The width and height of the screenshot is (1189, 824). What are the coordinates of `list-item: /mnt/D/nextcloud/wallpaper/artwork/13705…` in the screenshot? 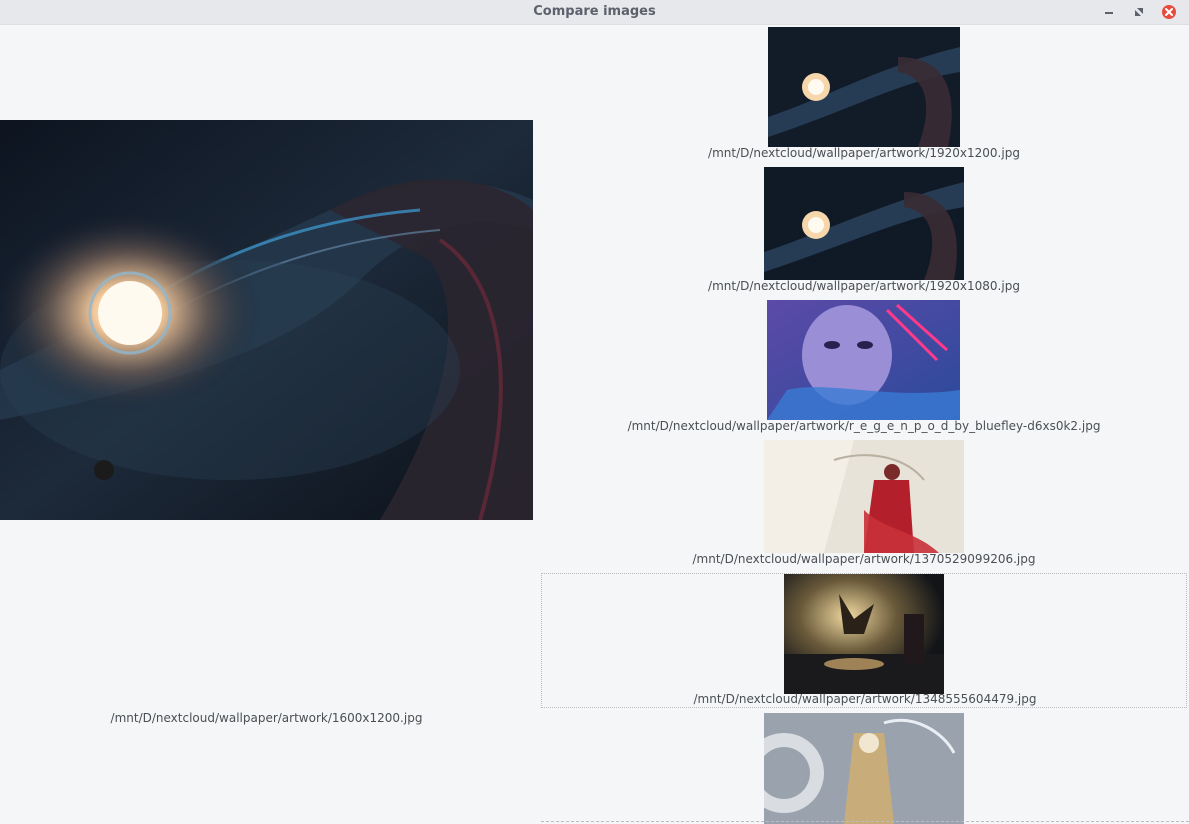 It's located at (864, 503).